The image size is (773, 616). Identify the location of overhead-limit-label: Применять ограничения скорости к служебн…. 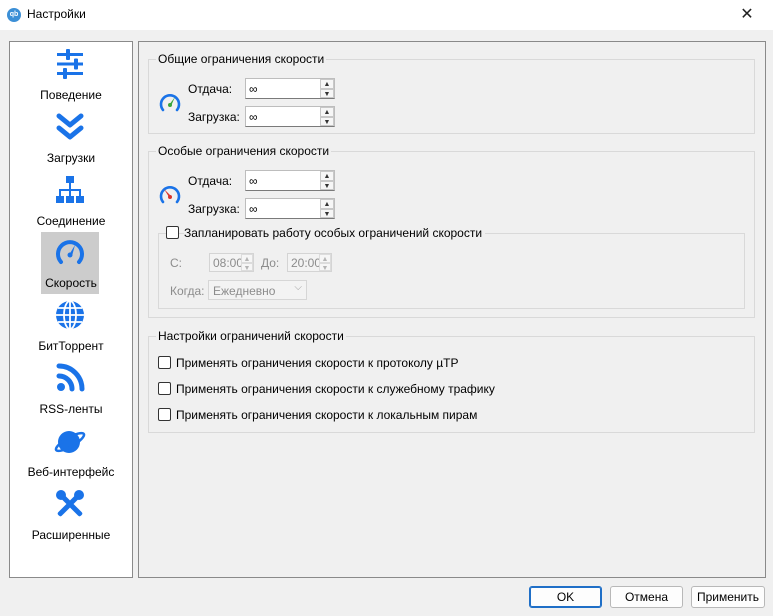
(335, 389).